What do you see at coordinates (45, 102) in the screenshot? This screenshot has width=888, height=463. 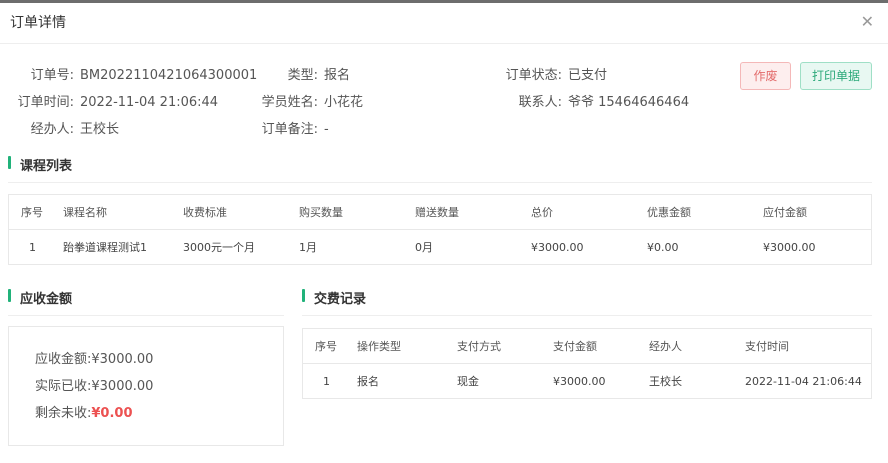 I see `order-time-label: 订单时间:` at bounding box center [45, 102].